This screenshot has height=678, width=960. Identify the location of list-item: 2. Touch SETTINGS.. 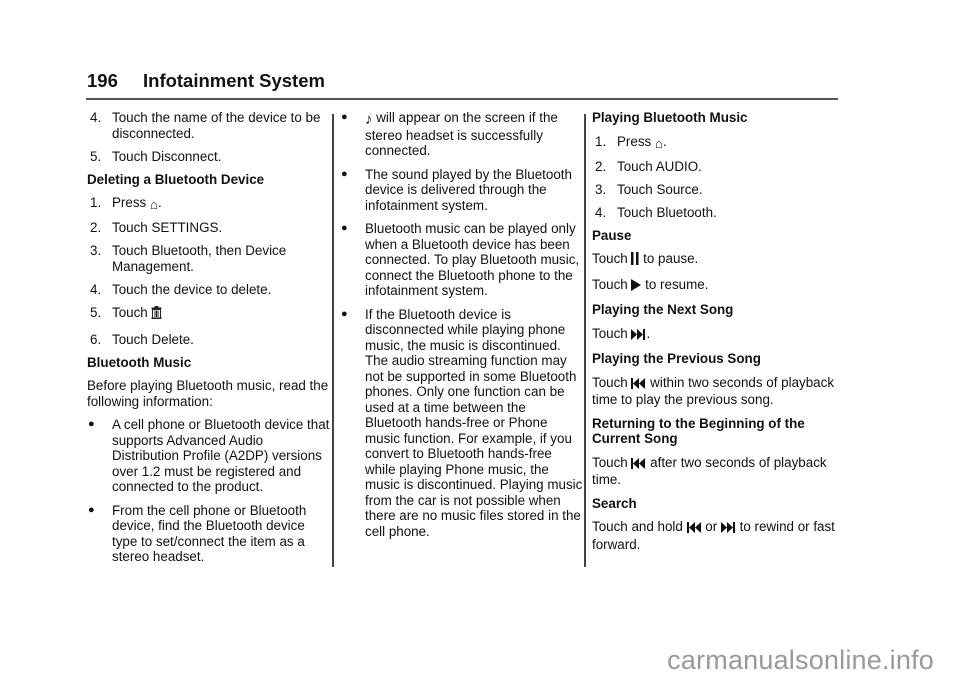
(209, 228).